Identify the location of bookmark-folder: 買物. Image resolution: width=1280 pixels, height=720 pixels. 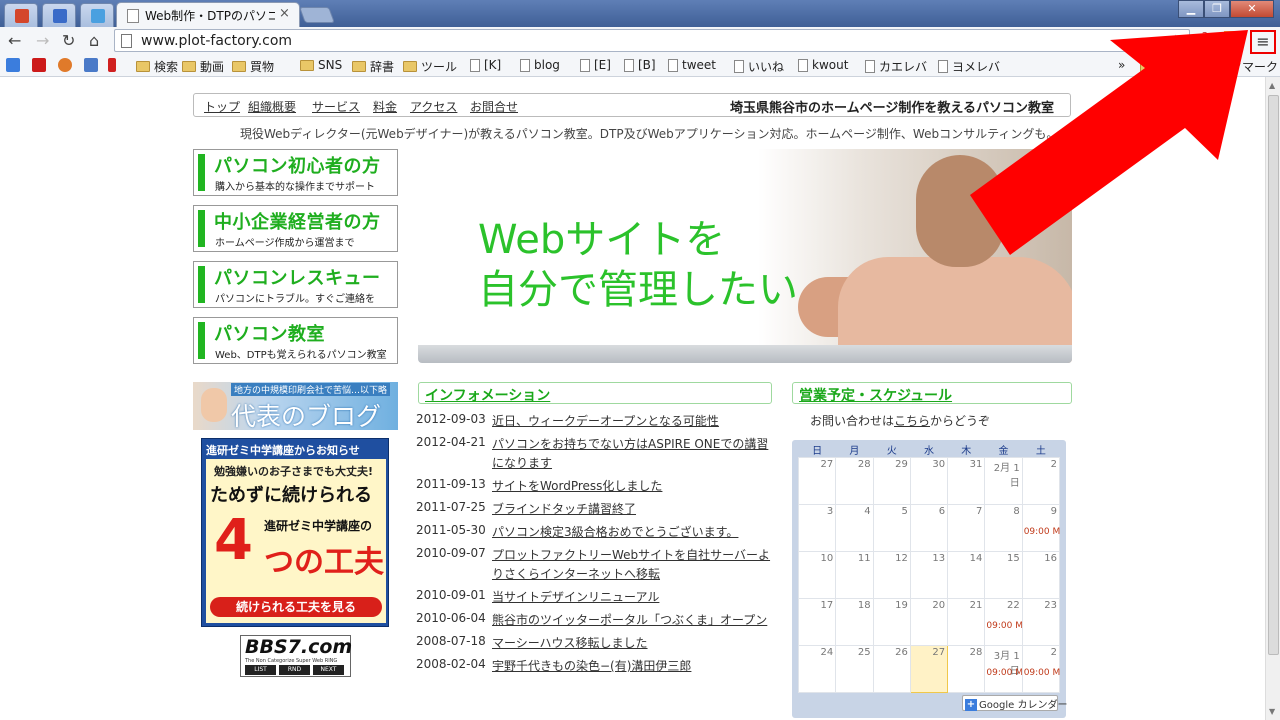
(253, 66).